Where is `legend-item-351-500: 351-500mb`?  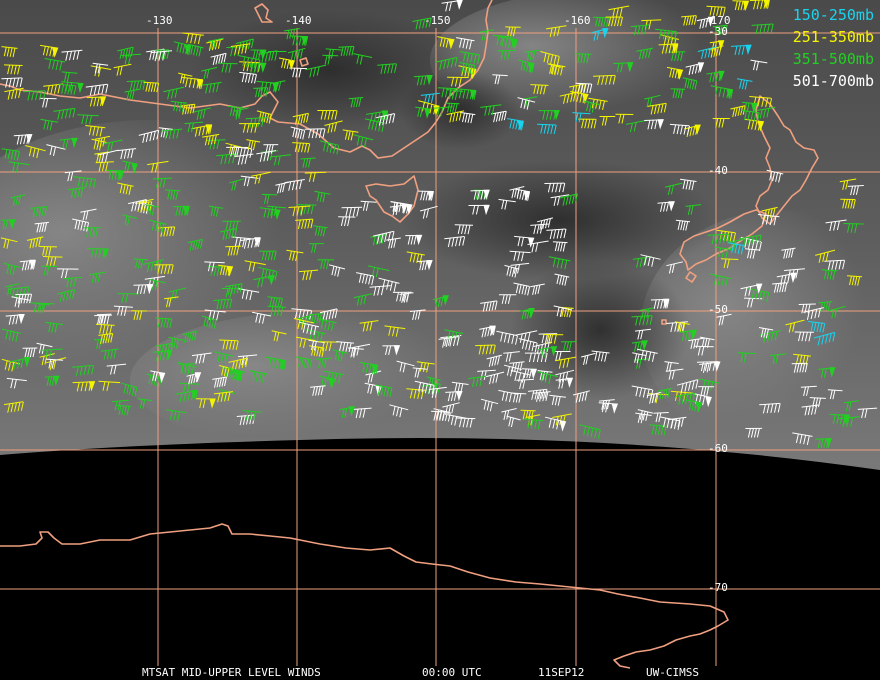 legend-item-351-500: 351-500mb is located at coordinates (833, 59).